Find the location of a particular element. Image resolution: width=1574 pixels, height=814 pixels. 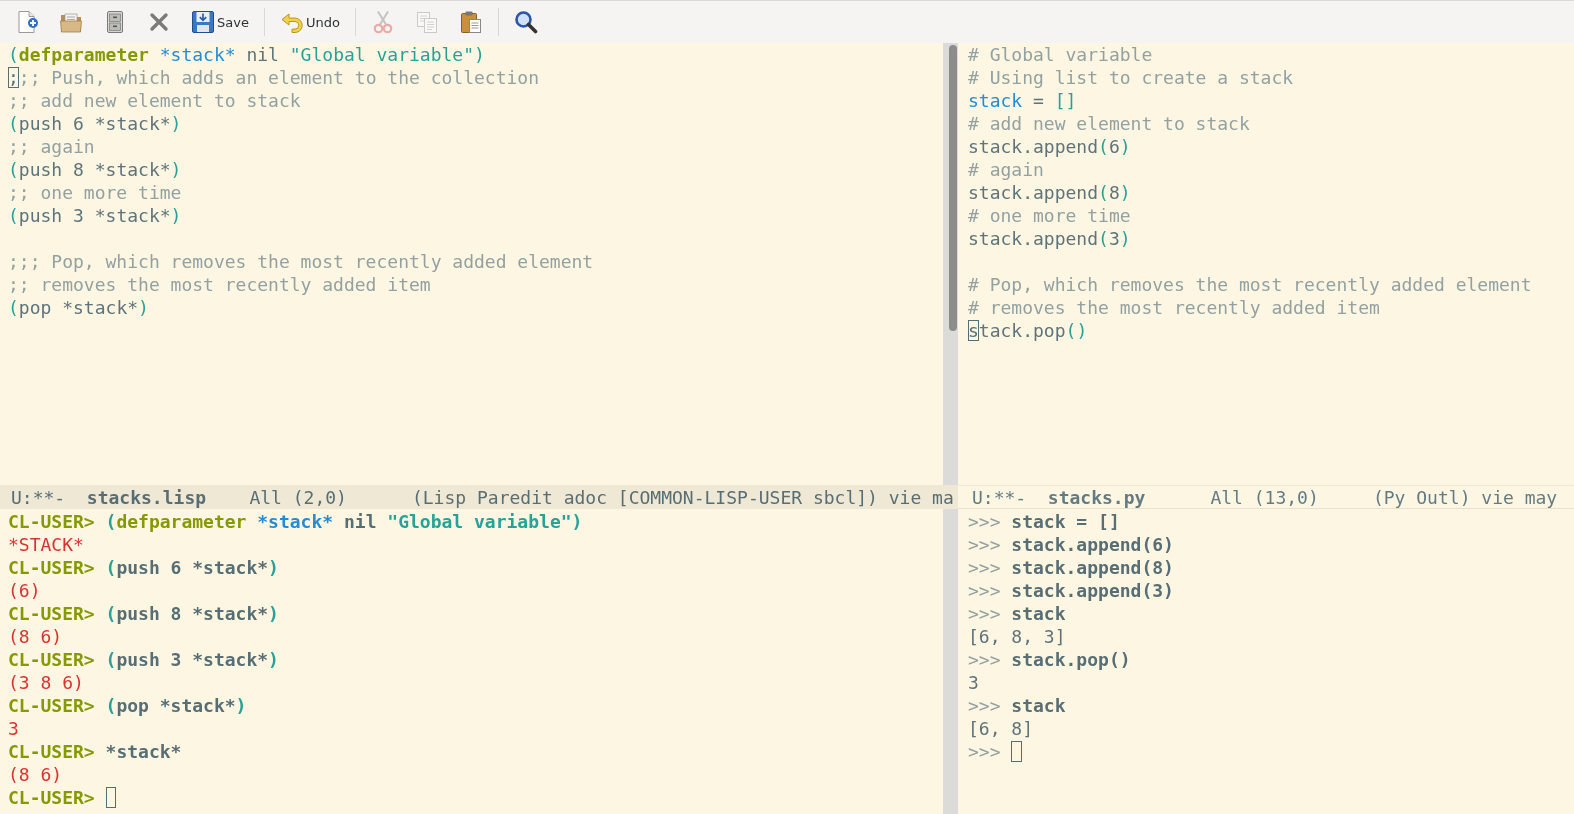

code-line: ;;; Pop, which removes the most recently added element is located at coordinates (301, 261).